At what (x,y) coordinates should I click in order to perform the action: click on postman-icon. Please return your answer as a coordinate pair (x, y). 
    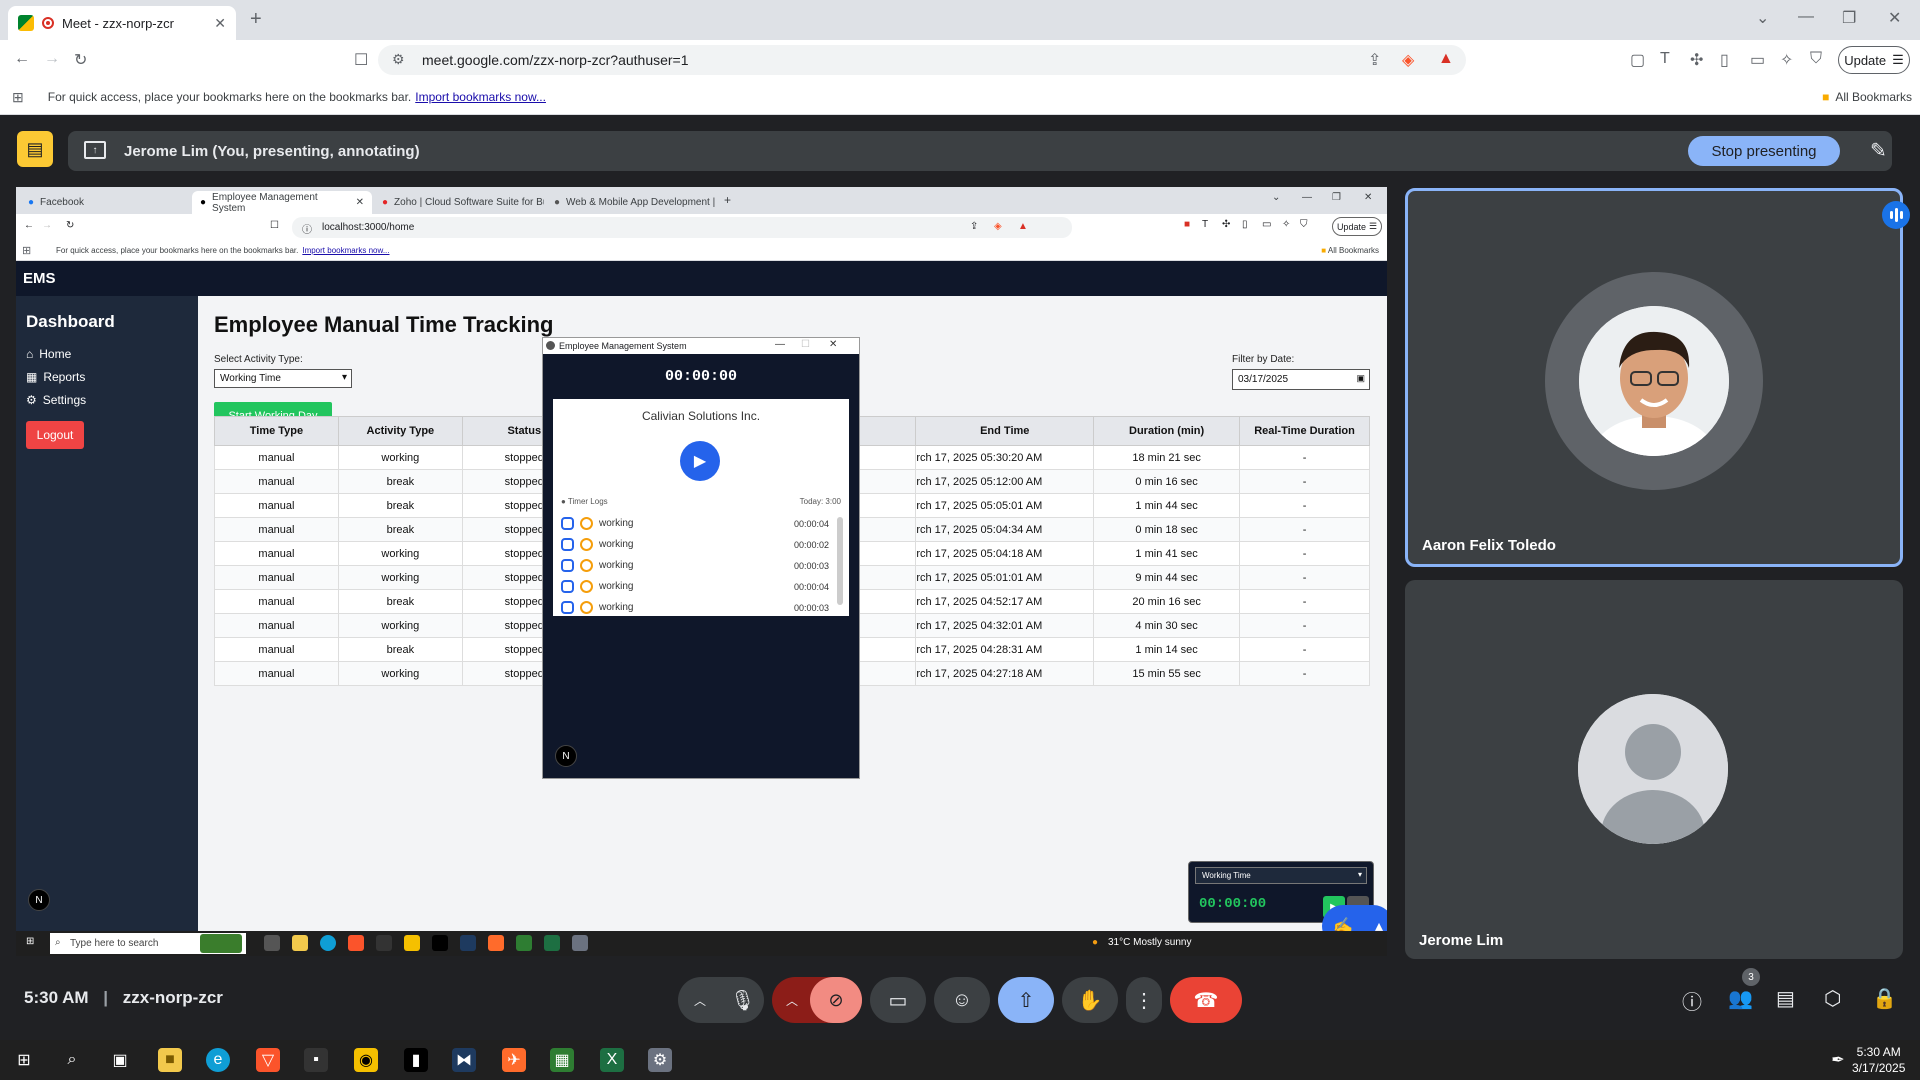
    Looking at the image, I should click on (496, 943).